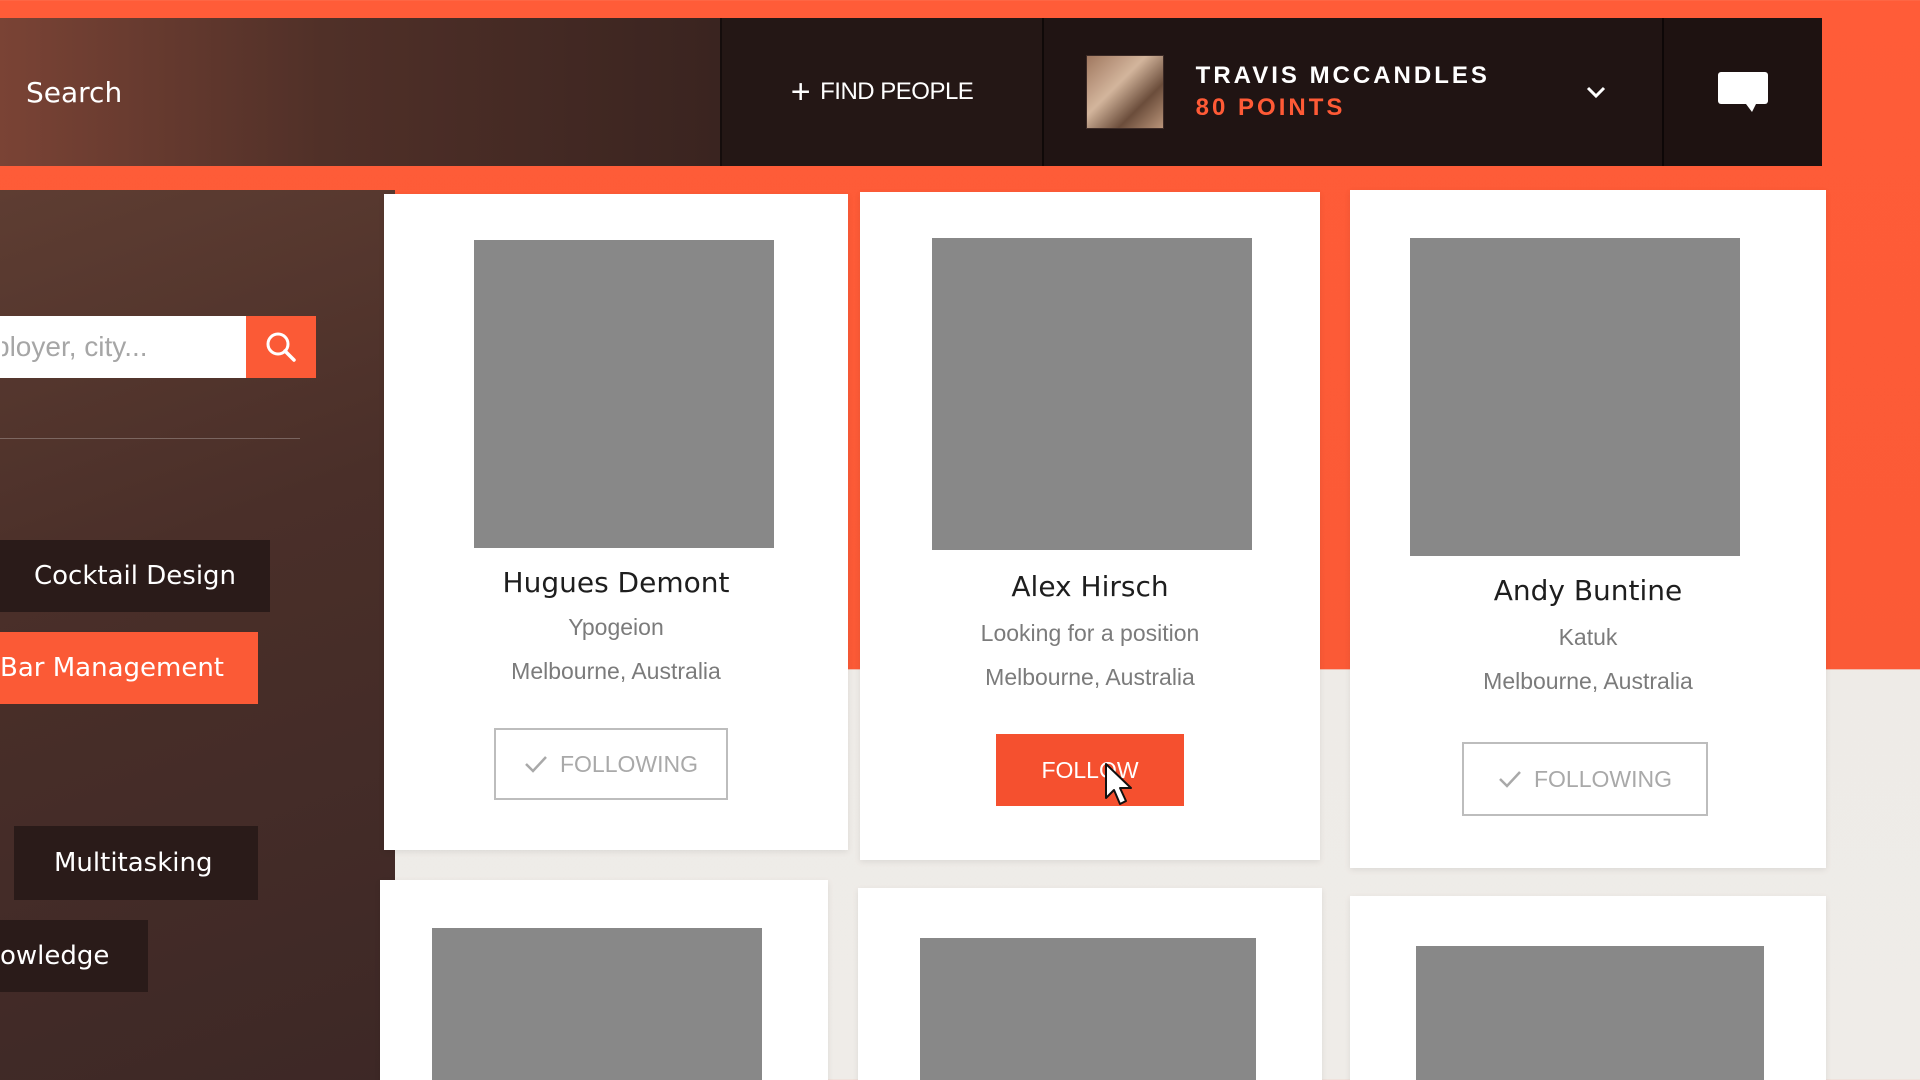  I want to click on sidebar-divider, so click(150, 438).